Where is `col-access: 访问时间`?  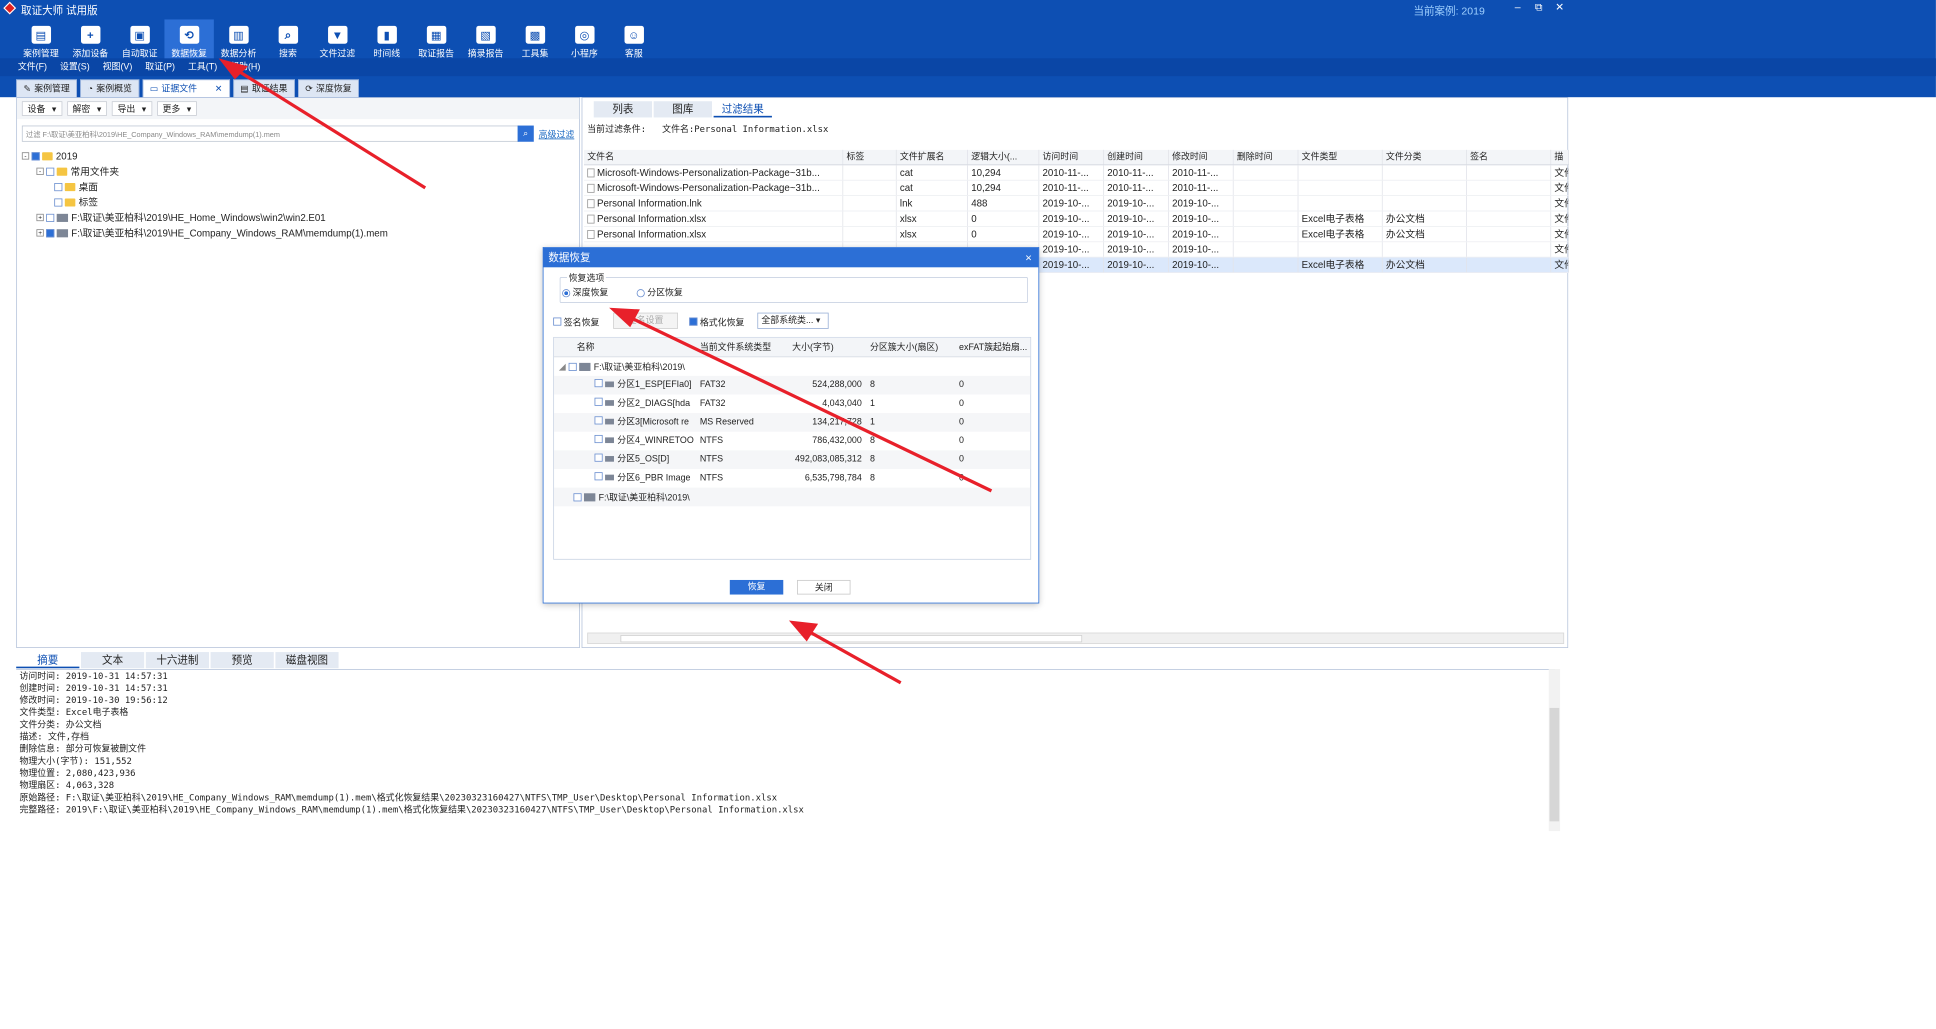
col-access: 访问时间 is located at coordinates (1072, 157).